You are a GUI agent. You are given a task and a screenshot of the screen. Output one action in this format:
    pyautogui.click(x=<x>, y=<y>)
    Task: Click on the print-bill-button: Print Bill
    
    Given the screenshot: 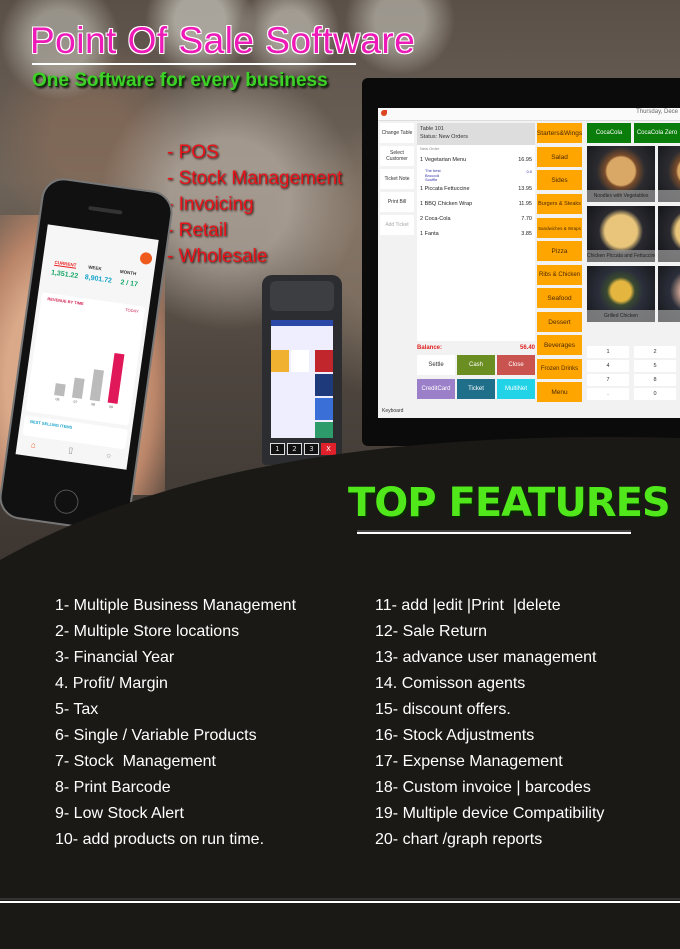 What is the action you would take?
    pyautogui.click(x=397, y=202)
    